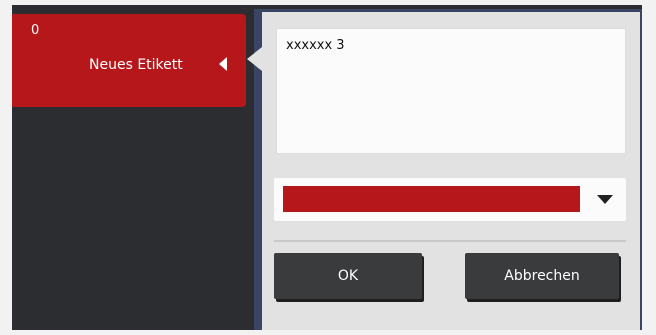 Image resolution: width=656 pixels, height=335 pixels. I want to click on selected-color-swatch, so click(431, 199).